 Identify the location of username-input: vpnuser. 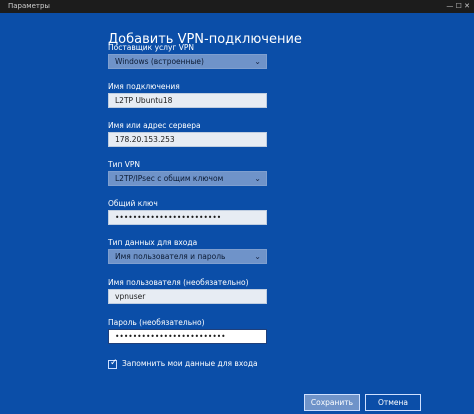
(187, 296).